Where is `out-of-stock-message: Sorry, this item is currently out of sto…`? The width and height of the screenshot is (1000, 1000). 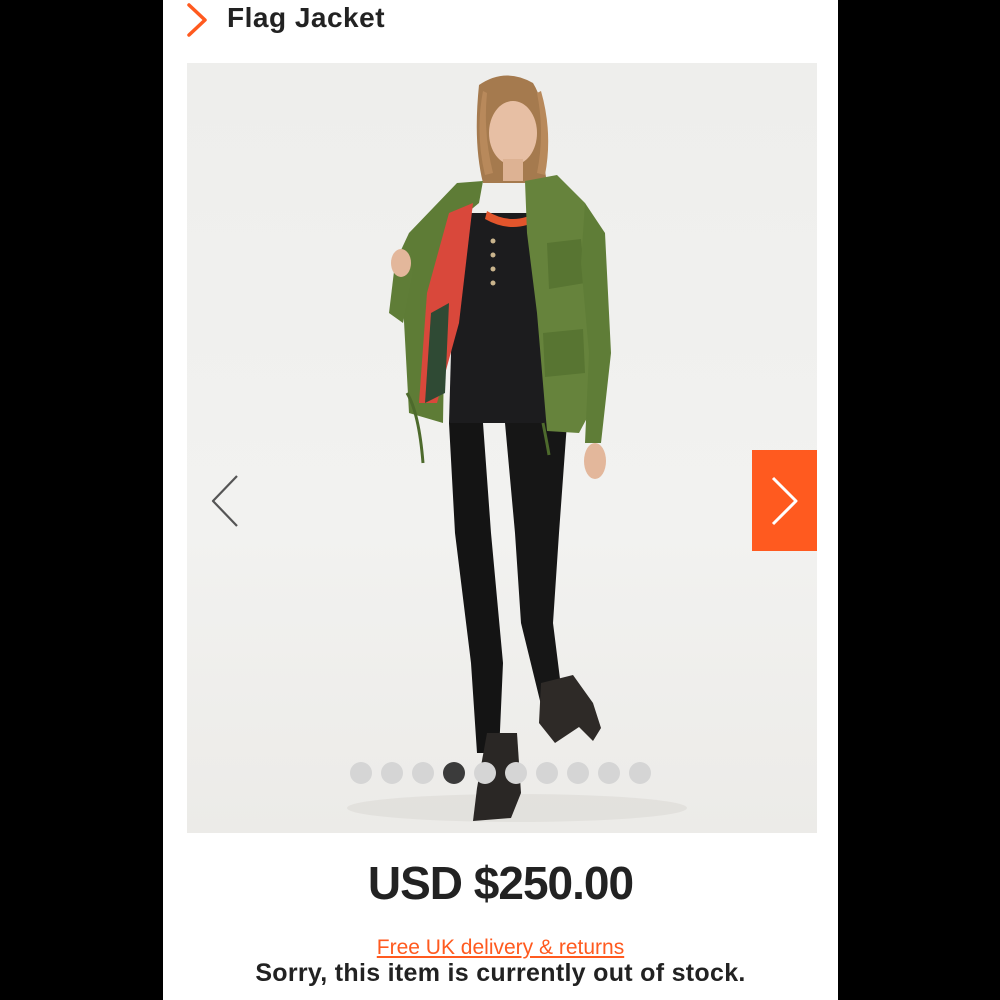 out-of-stock-message: Sorry, this item is currently out of sto… is located at coordinates (500, 973).